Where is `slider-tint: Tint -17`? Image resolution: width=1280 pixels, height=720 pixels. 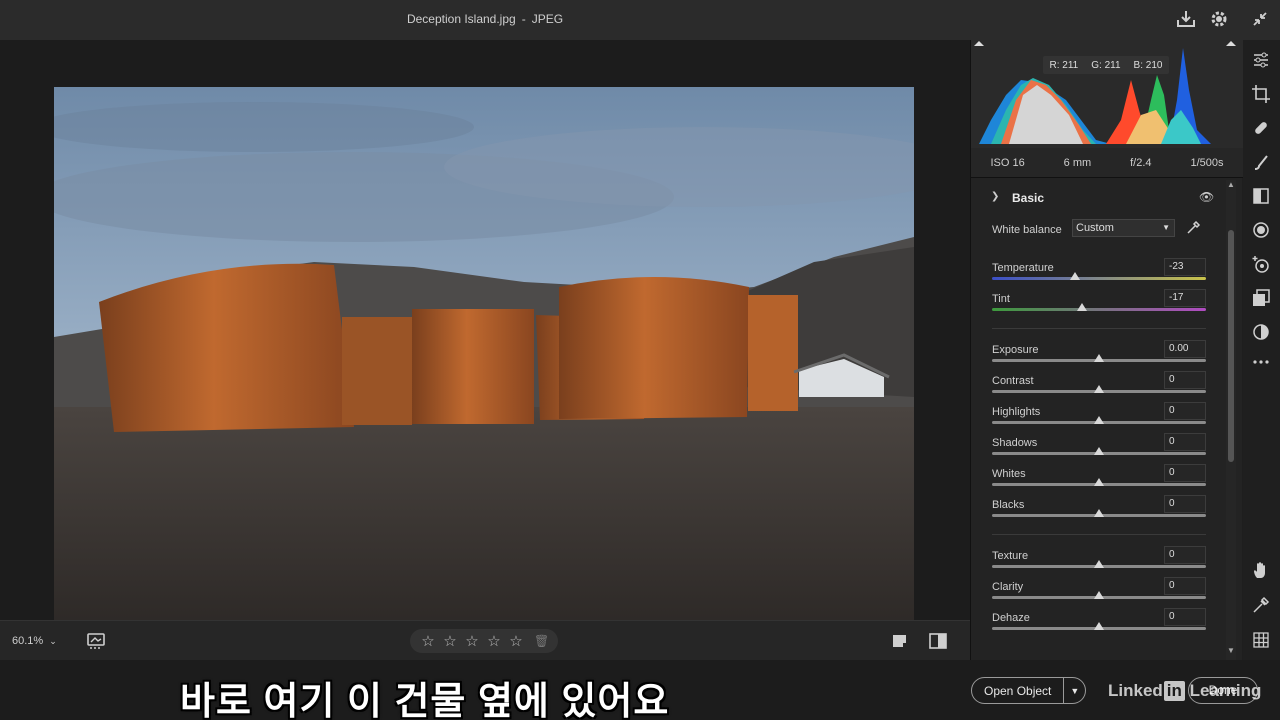
slider-tint: Tint -17 is located at coordinates (1099, 306).